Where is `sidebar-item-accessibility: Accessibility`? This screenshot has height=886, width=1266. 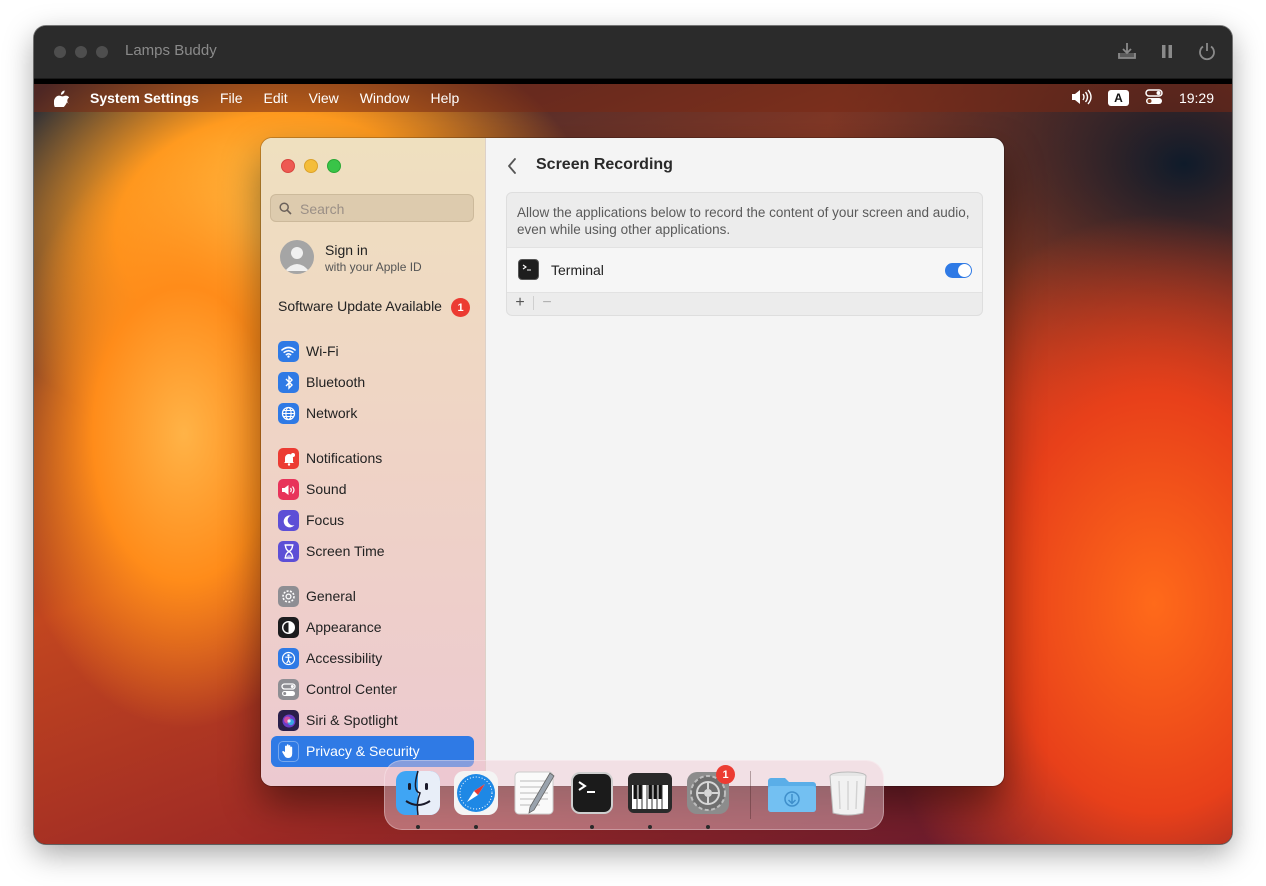 sidebar-item-accessibility: Accessibility is located at coordinates (372, 658).